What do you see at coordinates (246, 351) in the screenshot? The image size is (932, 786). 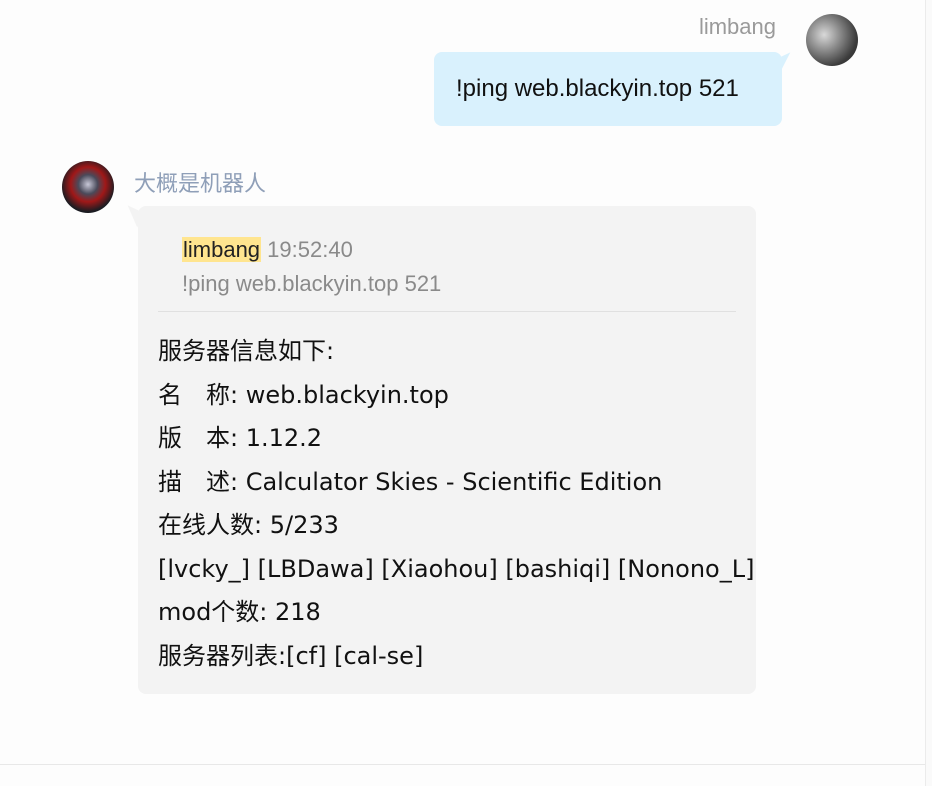 I see `info-line-title: 服务器信息如下:` at bounding box center [246, 351].